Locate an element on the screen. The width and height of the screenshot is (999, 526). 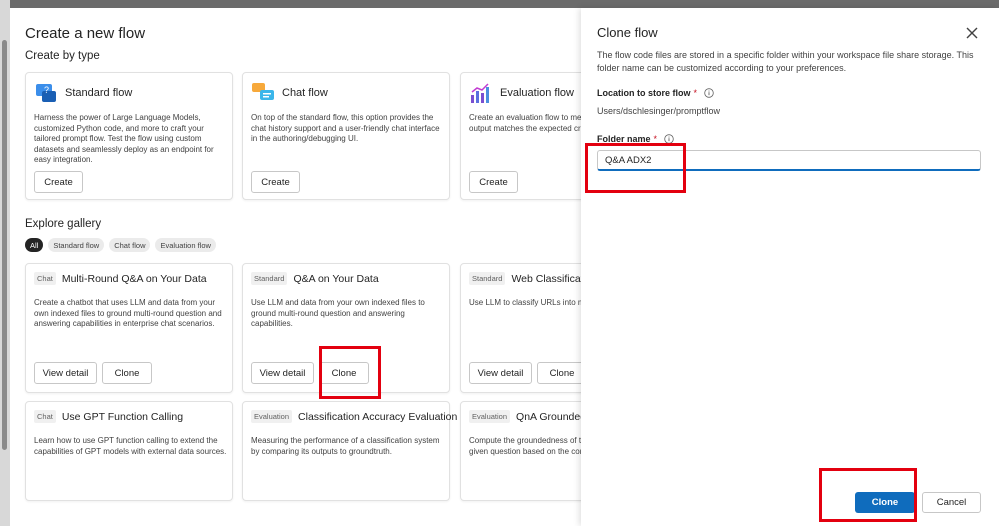
gallery-card-title: Web Classification is located at coordinates (546, 278).